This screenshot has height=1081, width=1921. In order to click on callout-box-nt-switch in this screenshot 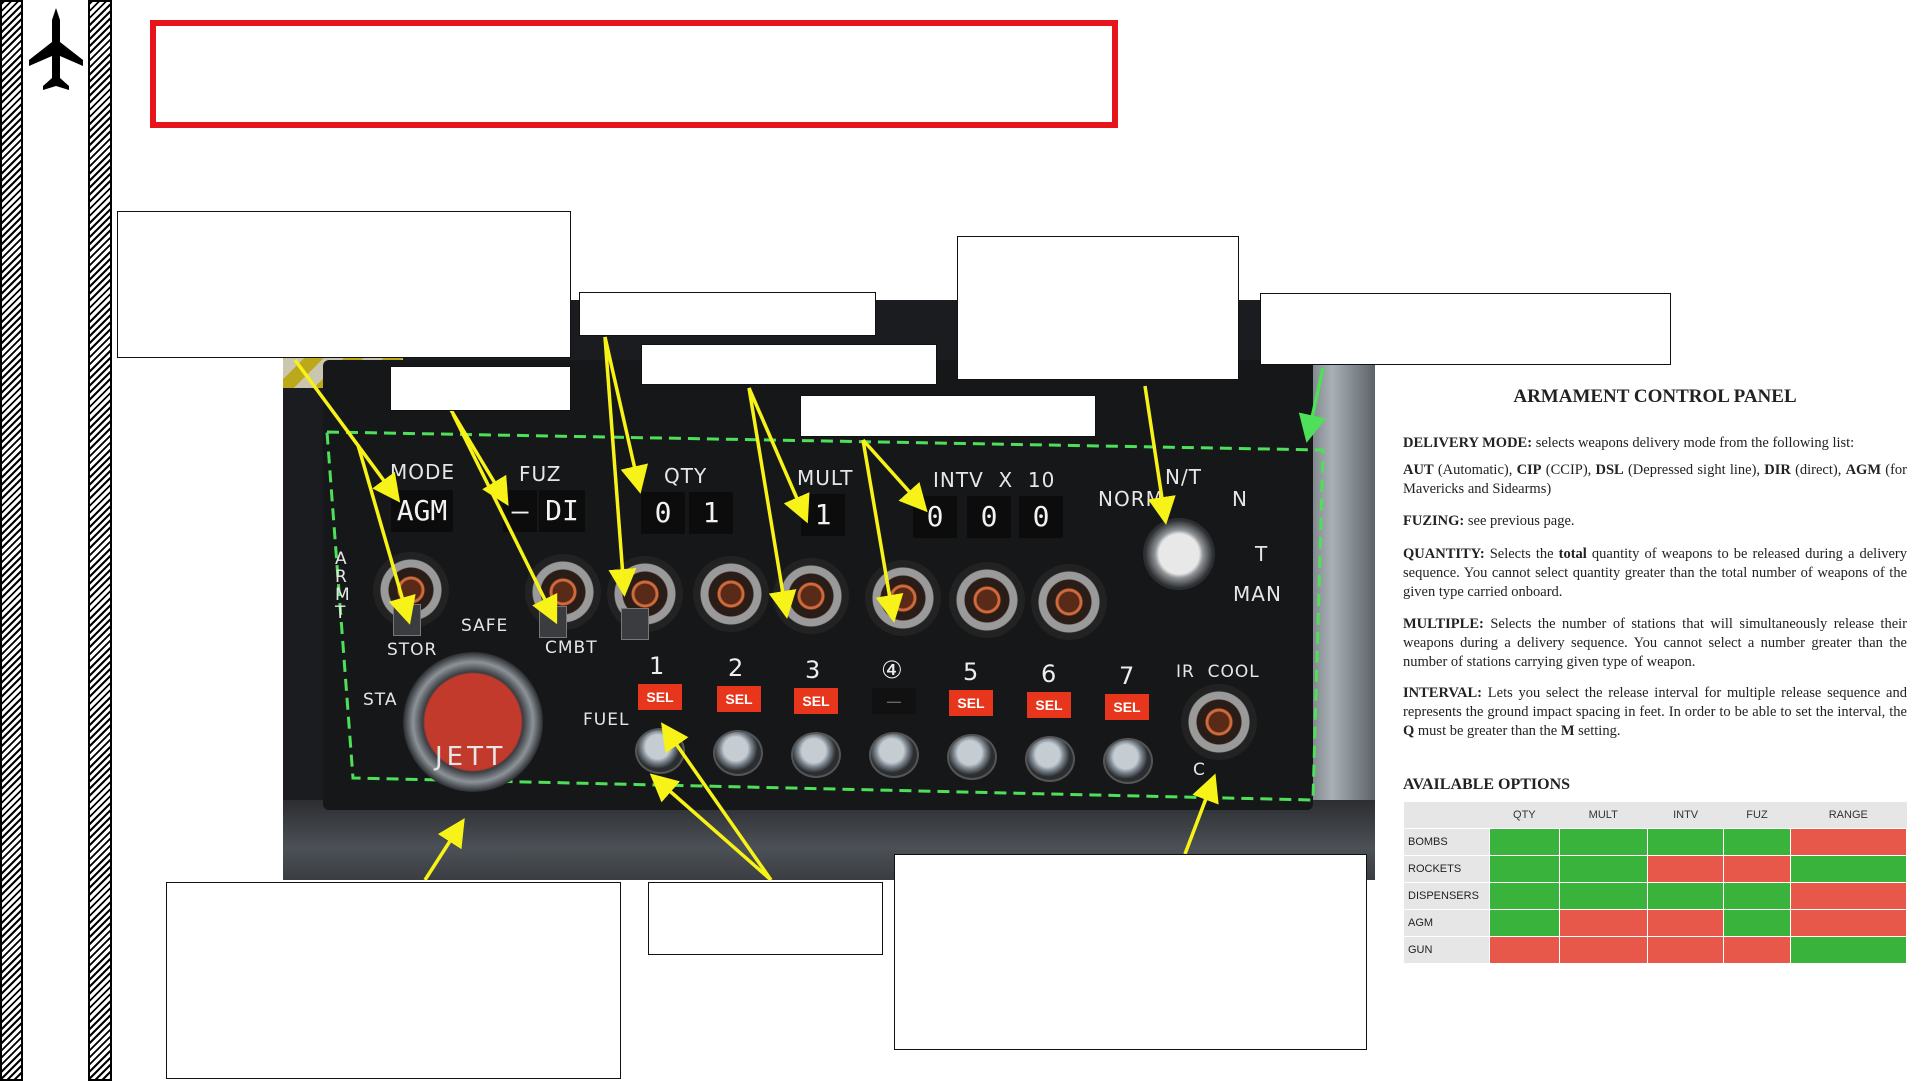, I will do `click(1098, 308)`.